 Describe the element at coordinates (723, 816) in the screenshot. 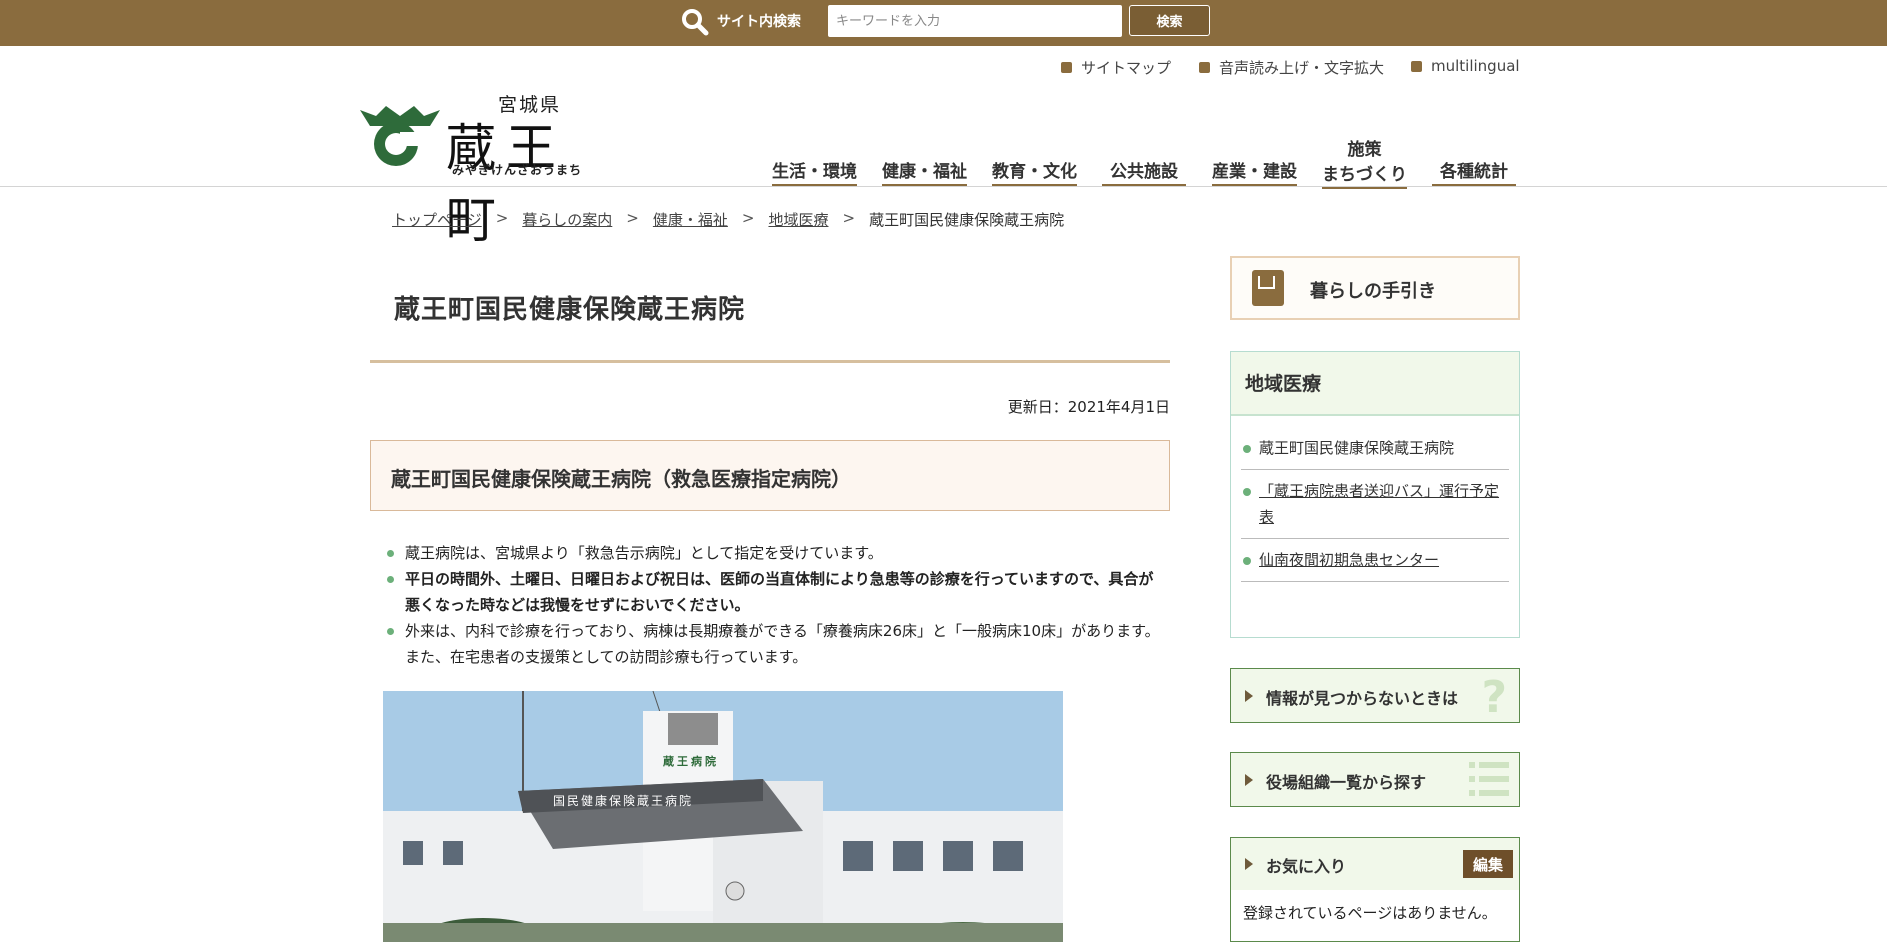

I see `hospital-photo: 蔵王病院 国民健康保険蔵王病院` at that location.